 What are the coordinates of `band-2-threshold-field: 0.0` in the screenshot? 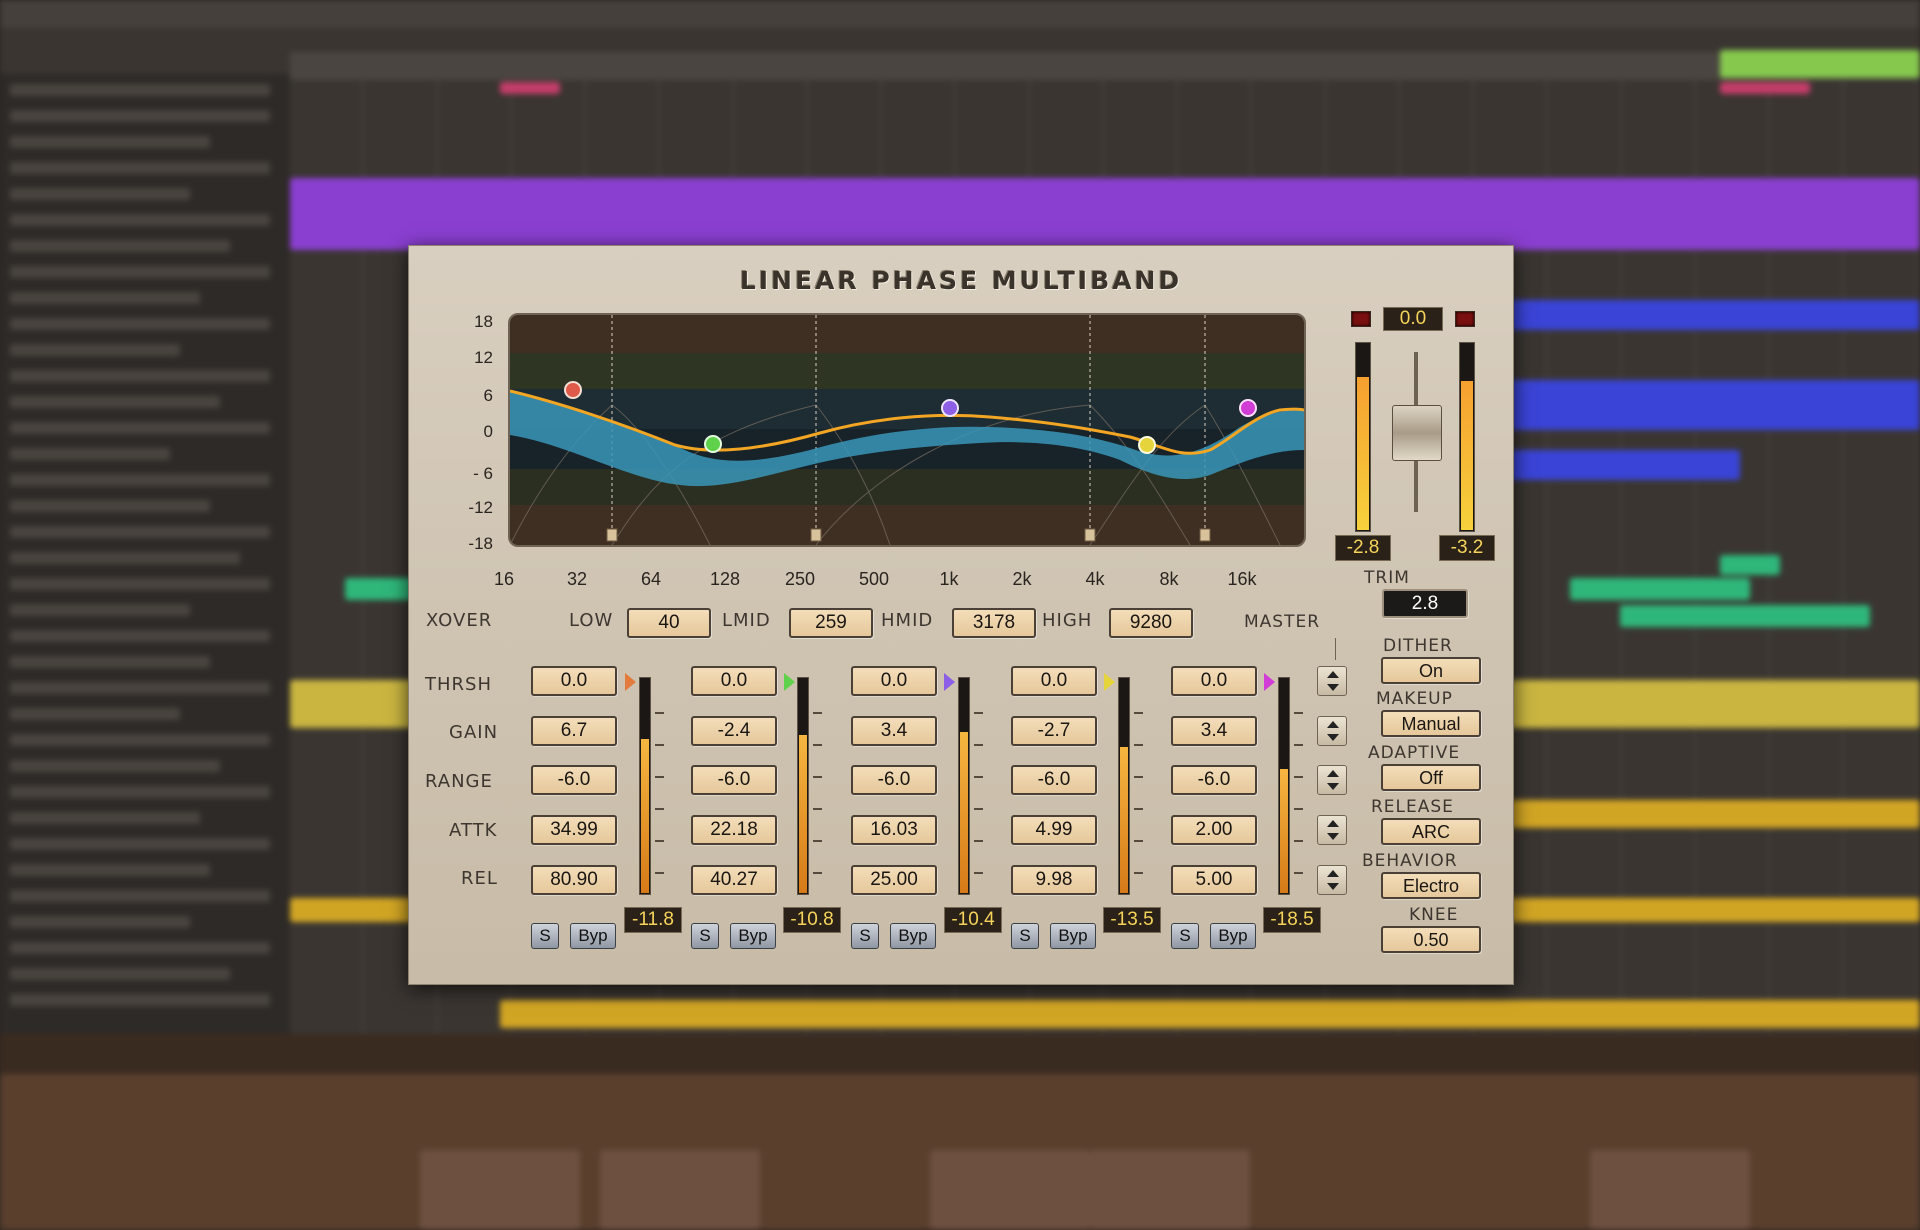 It's located at (734, 681).